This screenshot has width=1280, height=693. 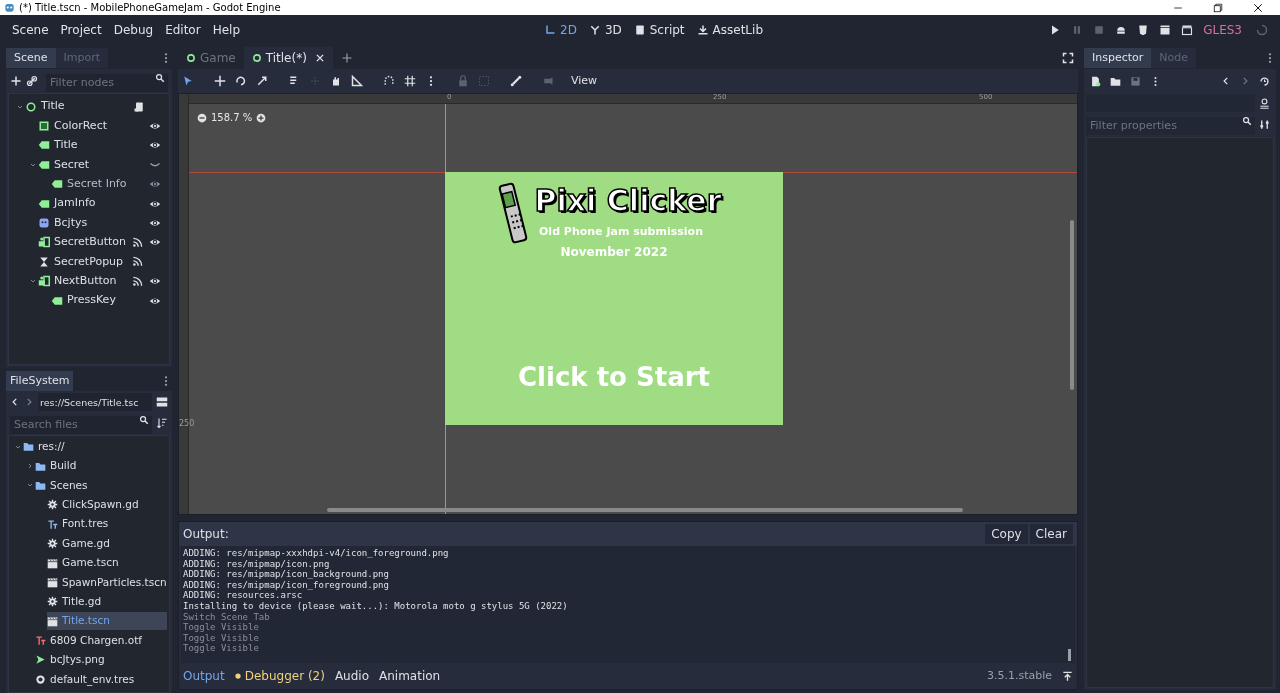 I want to click on scene-tree-row: NextButton, so click(x=89, y=281).